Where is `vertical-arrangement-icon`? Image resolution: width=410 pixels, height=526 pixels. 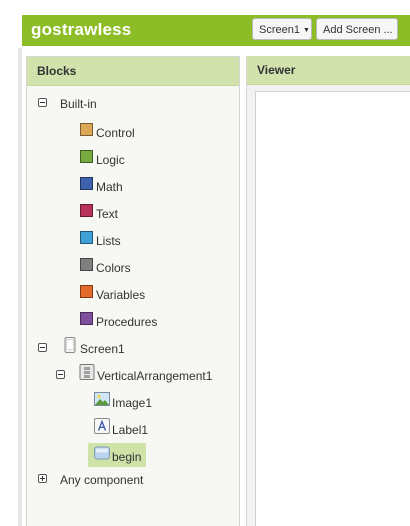 vertical-arrangement-icon is located at coordinates (87, 372).